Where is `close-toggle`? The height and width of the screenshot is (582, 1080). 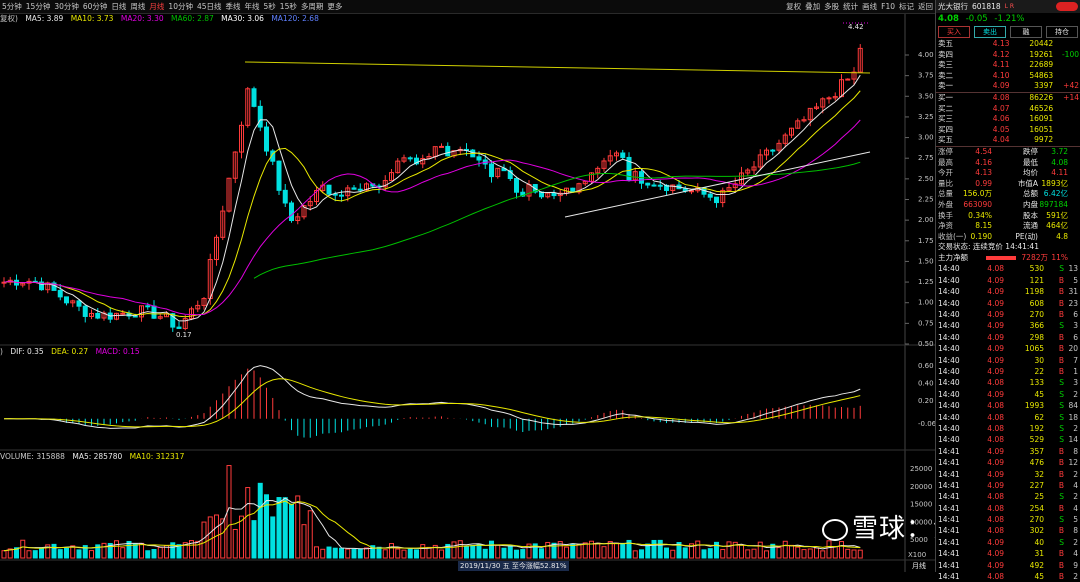
close-toggle is located at coordinates (1067, 6).